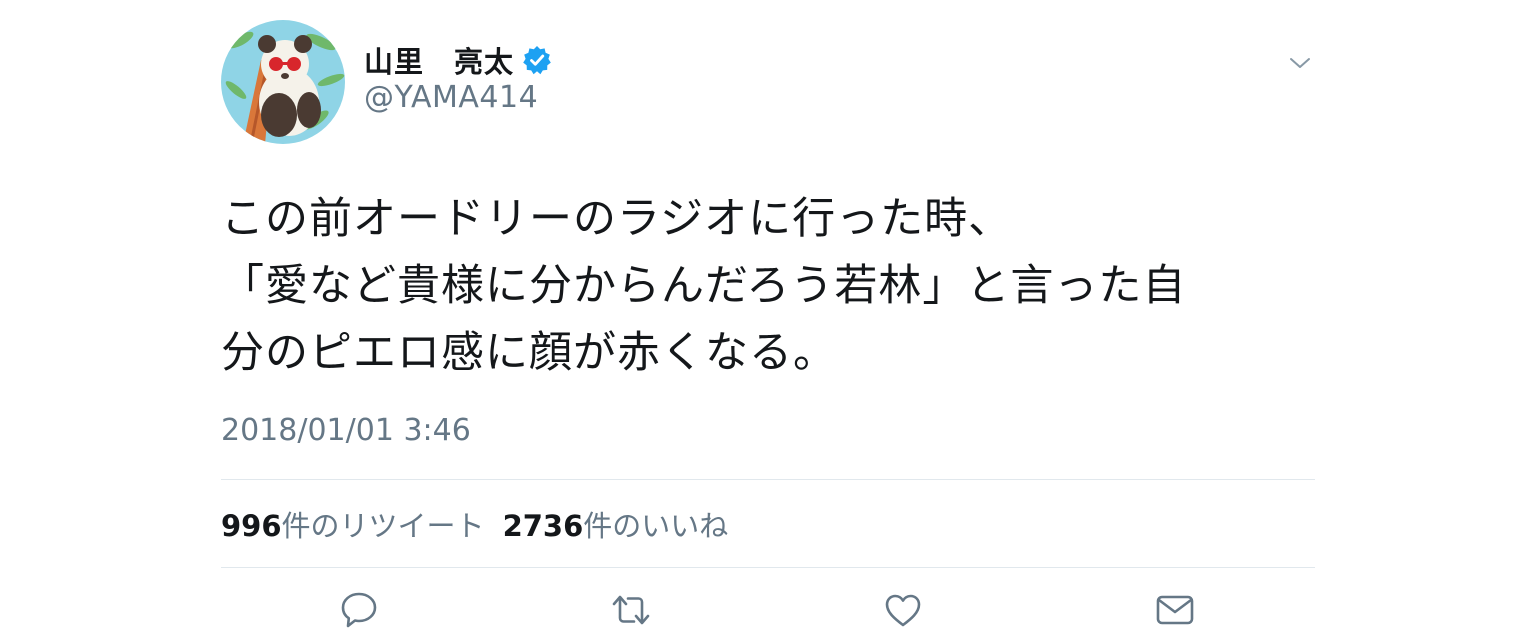 This screenshot has height=644, width=1535. What do you see at coordinates (704, 286) in the screenshot?
I see `tweet-text-line: 「愛など貴様に分からんだろう若林」と言った自` at bounding box center [704, 286].